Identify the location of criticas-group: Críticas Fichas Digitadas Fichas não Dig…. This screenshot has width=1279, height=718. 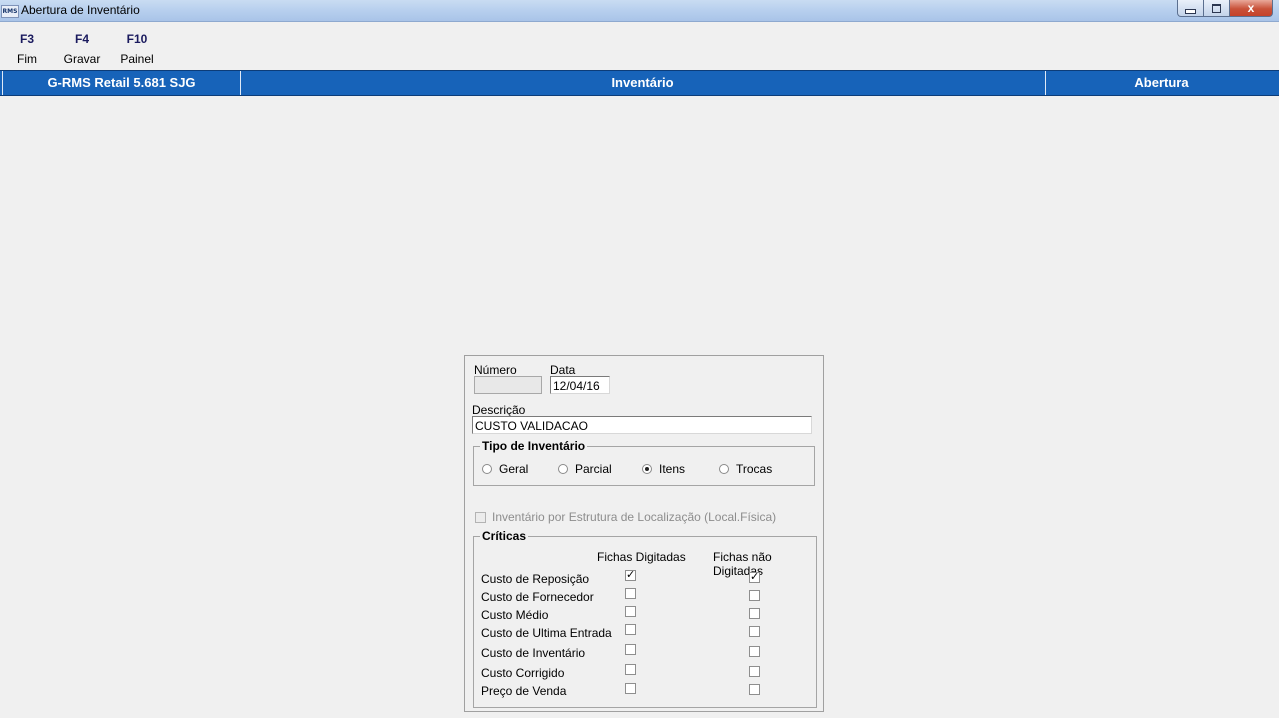
(645, 618).